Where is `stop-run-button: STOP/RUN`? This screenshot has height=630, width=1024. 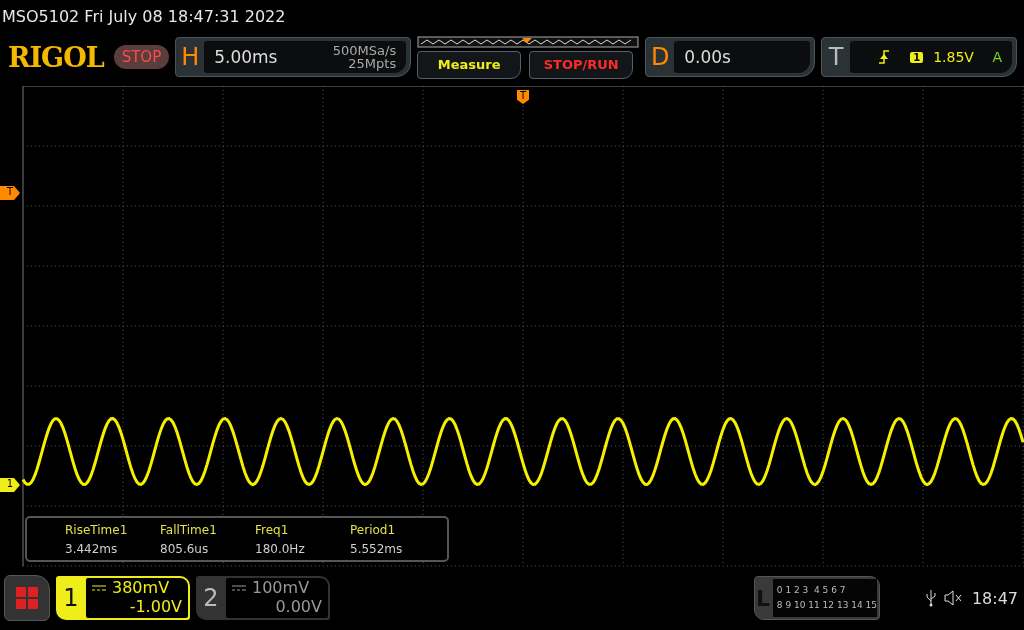
stop-run-button: STOP/RUN is located at coordinates (581, 64).